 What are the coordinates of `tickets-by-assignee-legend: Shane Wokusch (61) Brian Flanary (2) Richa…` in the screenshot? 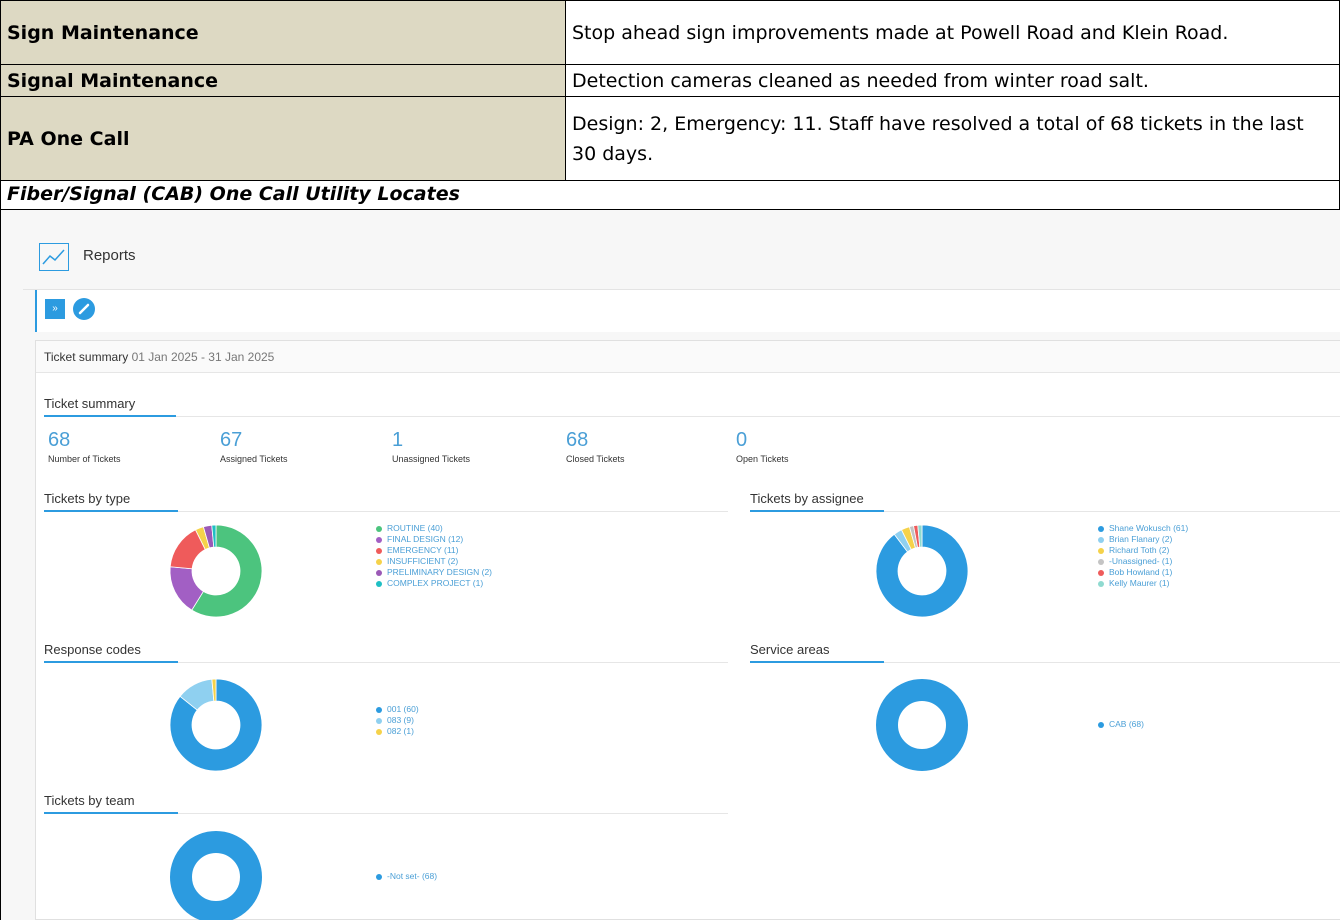 It's located at (1143, 556).